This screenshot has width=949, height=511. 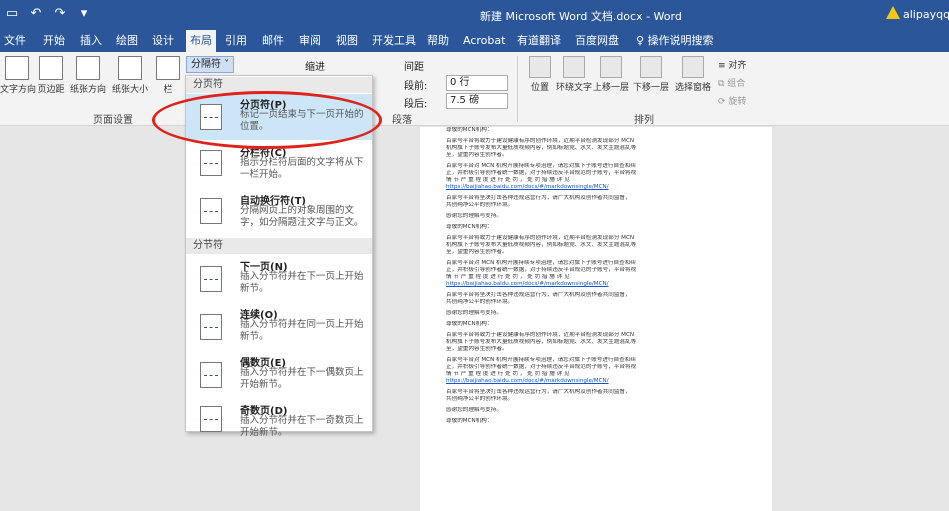 What do you see at coordinates (15, 41) in the screenshot?
I see `tab-file: 文件` at bounding box center [15, 41].